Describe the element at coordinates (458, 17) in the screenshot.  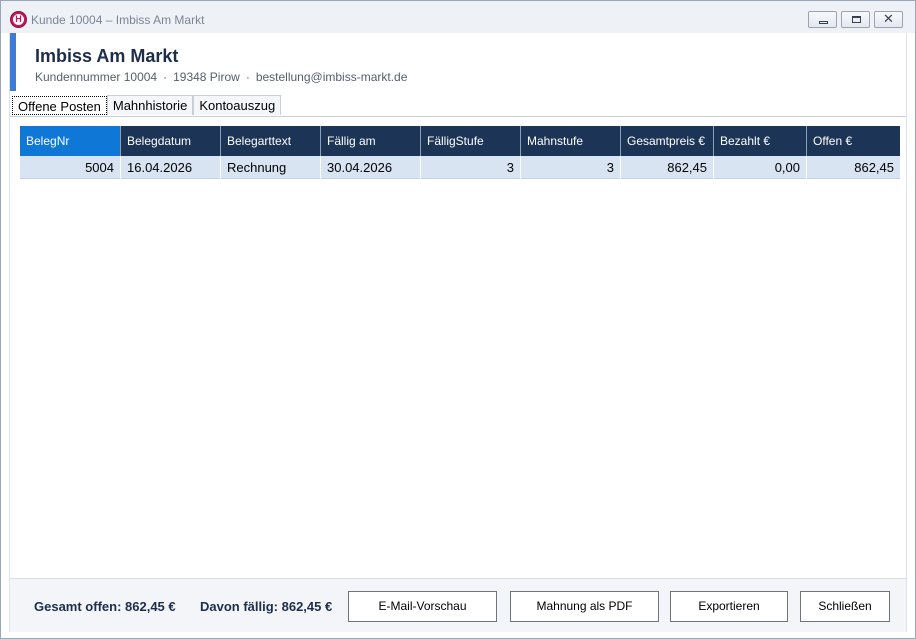
I see `title-bar: H Kunde 10004 – Imbiss Am Markt ✕` at that location.